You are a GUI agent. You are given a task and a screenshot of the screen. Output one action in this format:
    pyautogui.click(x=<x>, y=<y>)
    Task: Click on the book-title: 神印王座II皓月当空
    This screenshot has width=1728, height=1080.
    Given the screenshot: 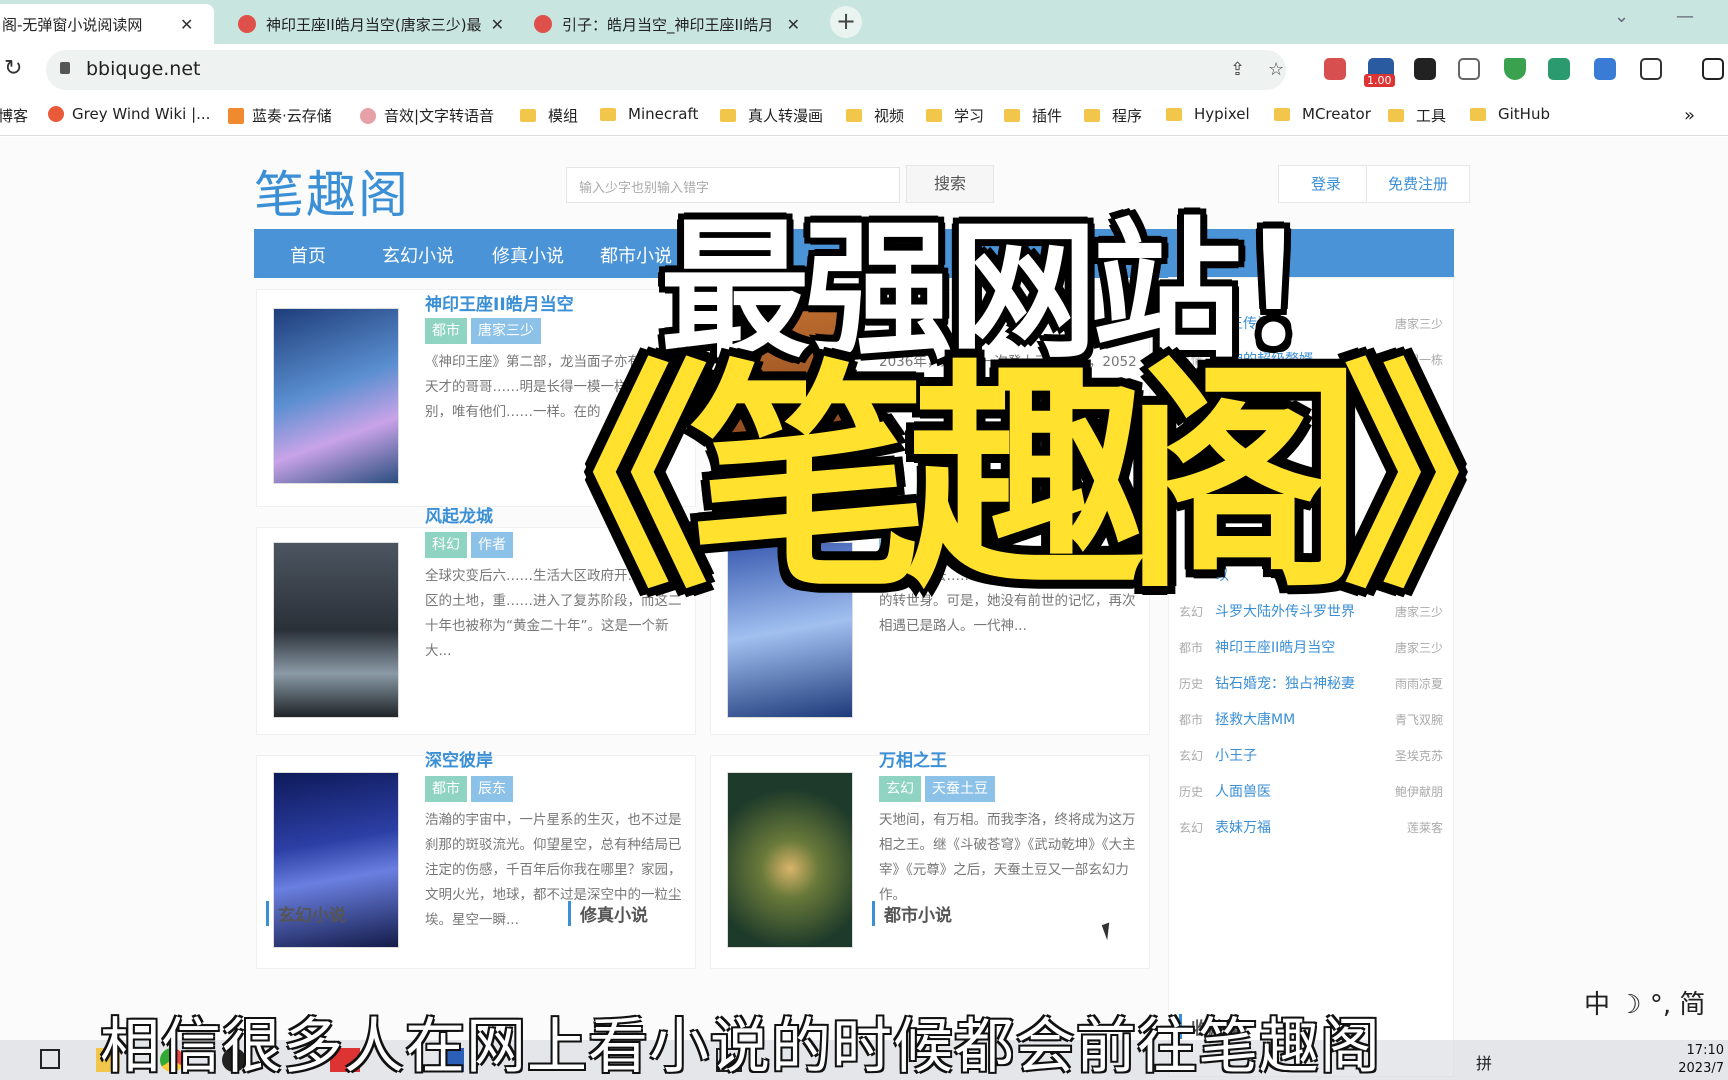 What is the action you would take?
    pyautogui.click(x=499, y=302)
    